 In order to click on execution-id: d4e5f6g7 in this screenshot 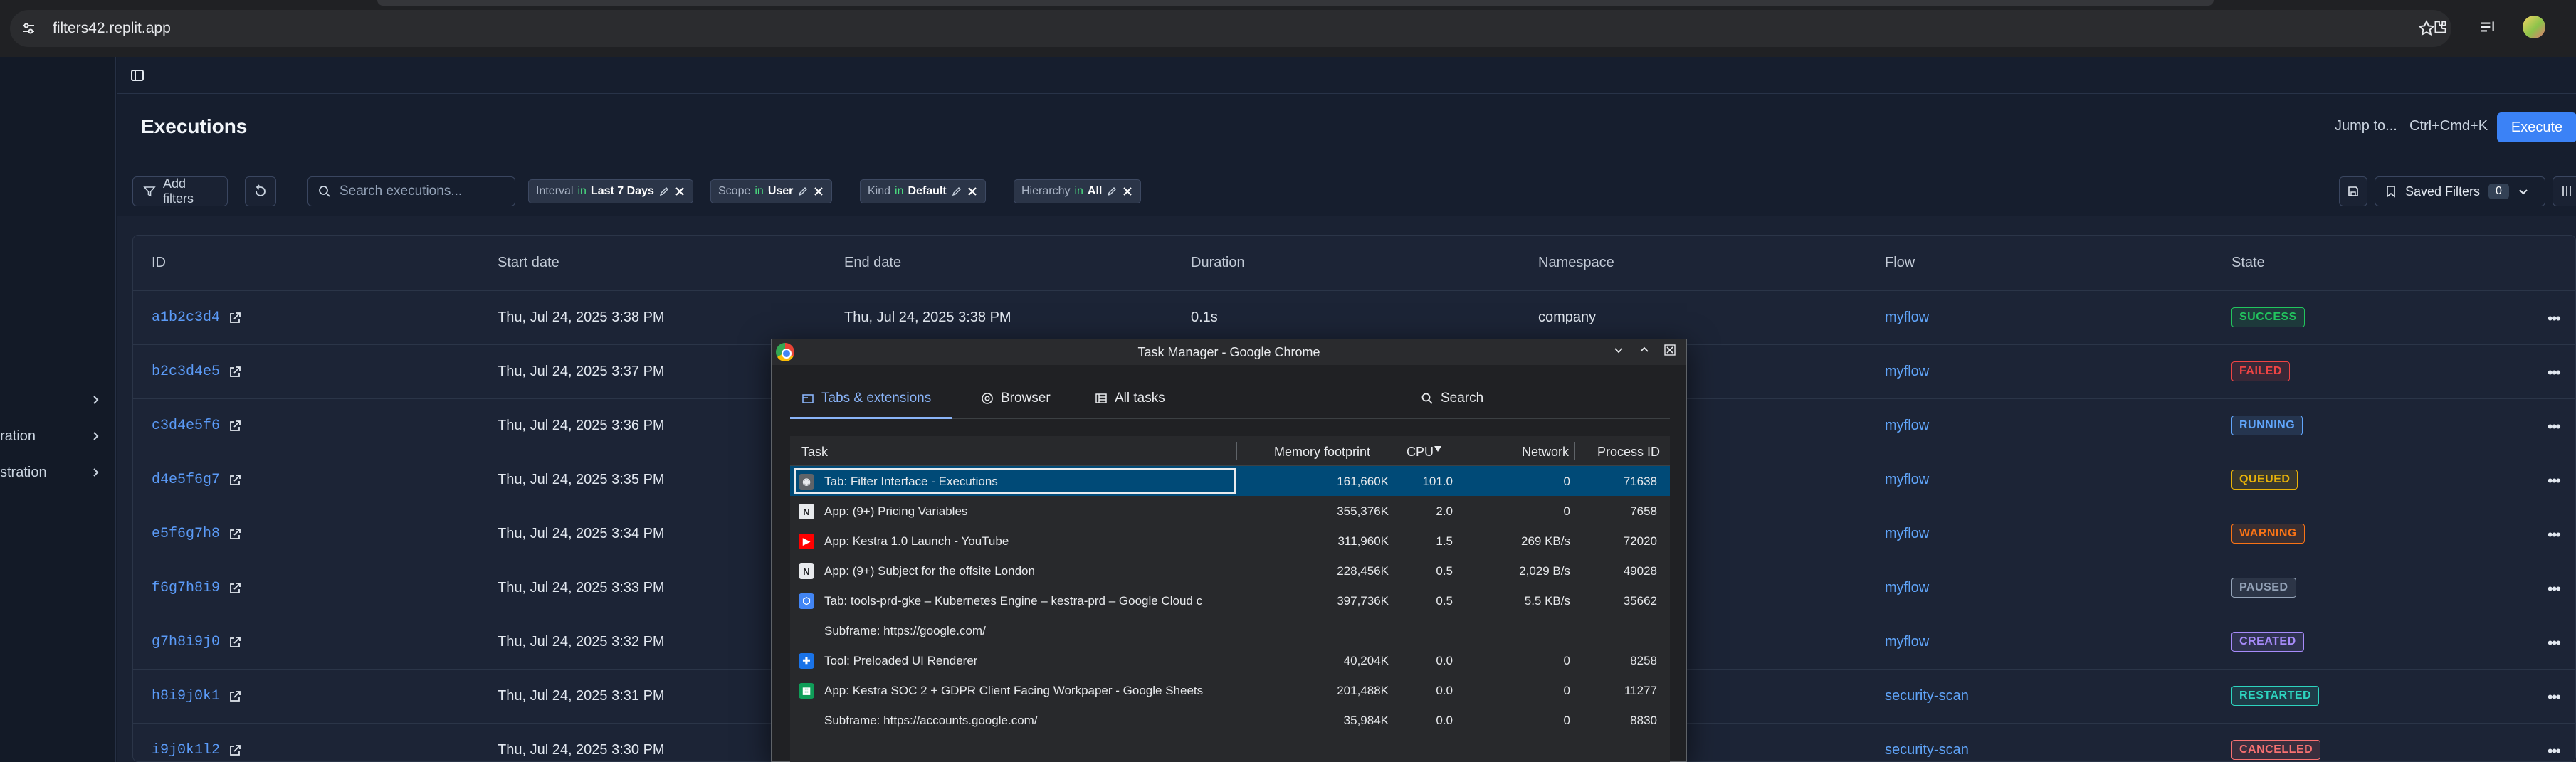, I will do `click(186, 480)`.